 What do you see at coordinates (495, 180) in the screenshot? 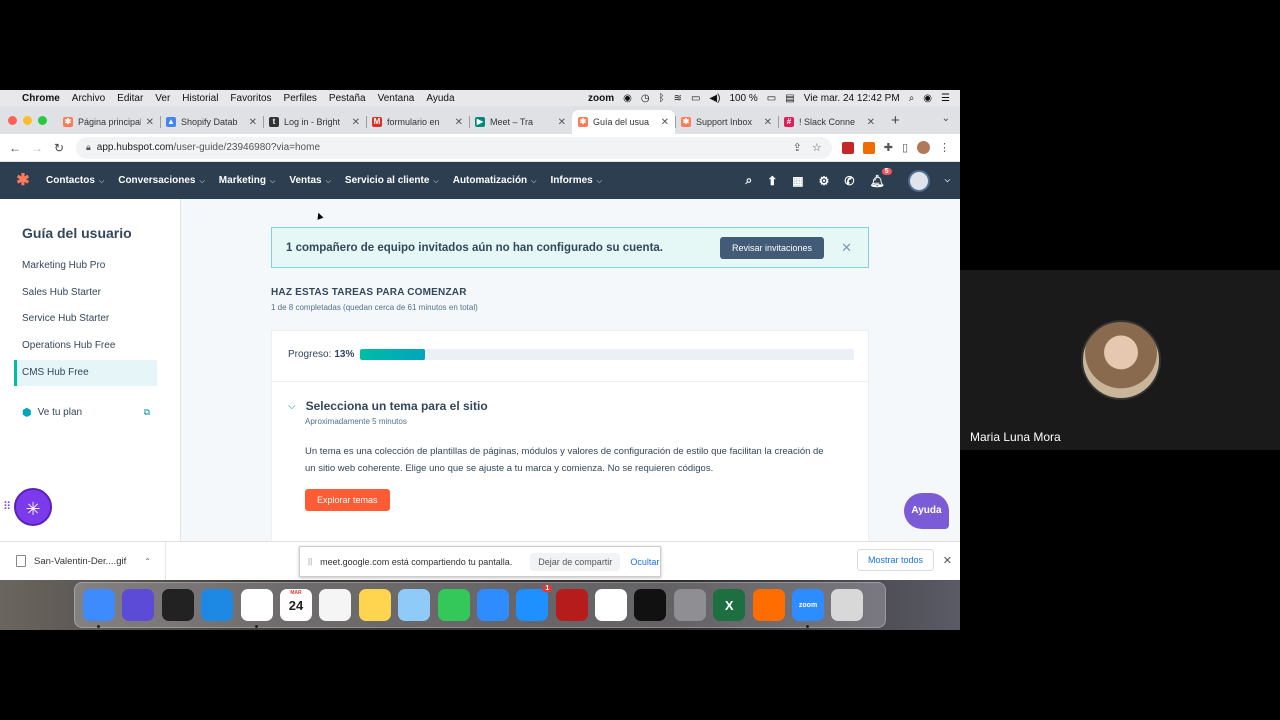
I see `nav-automatizacion: Automatización ⌵` at bounding box center [495, 180].